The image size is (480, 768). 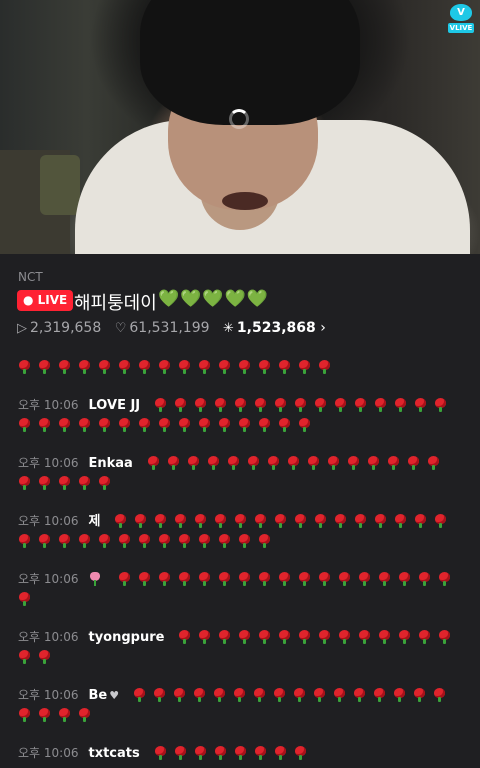 I want to click on broadcast-stats: ▷ 2,319,658 ♡ 61,531,199 ✳ 1,523,868 ›, so click(x=171, y=328).